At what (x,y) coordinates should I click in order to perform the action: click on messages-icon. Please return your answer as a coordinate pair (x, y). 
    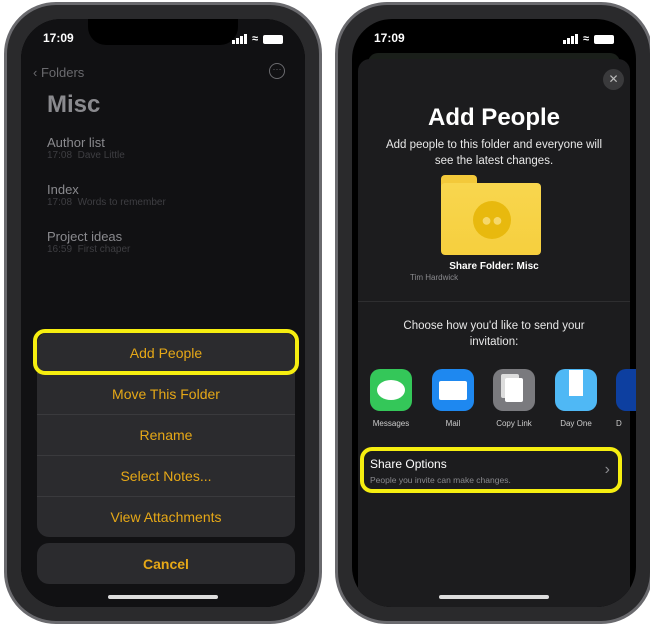
    Looking at the image, I should click on (391, 390).